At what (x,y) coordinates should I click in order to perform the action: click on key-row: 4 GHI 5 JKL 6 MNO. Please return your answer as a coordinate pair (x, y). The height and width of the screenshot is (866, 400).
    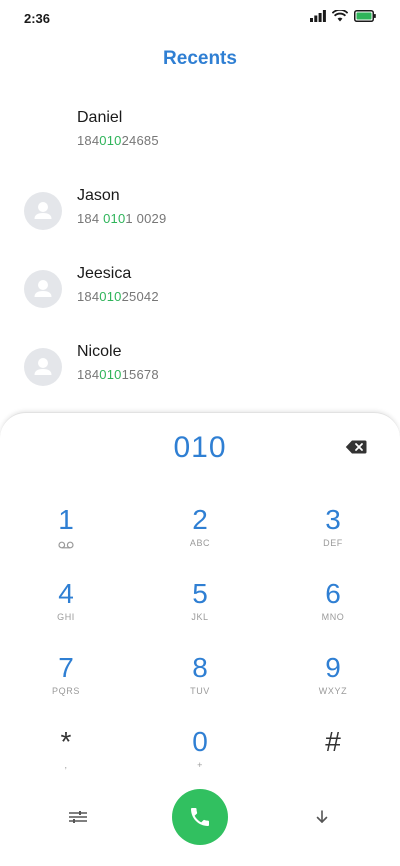
    Looking at the image, I should click on (200, 614).